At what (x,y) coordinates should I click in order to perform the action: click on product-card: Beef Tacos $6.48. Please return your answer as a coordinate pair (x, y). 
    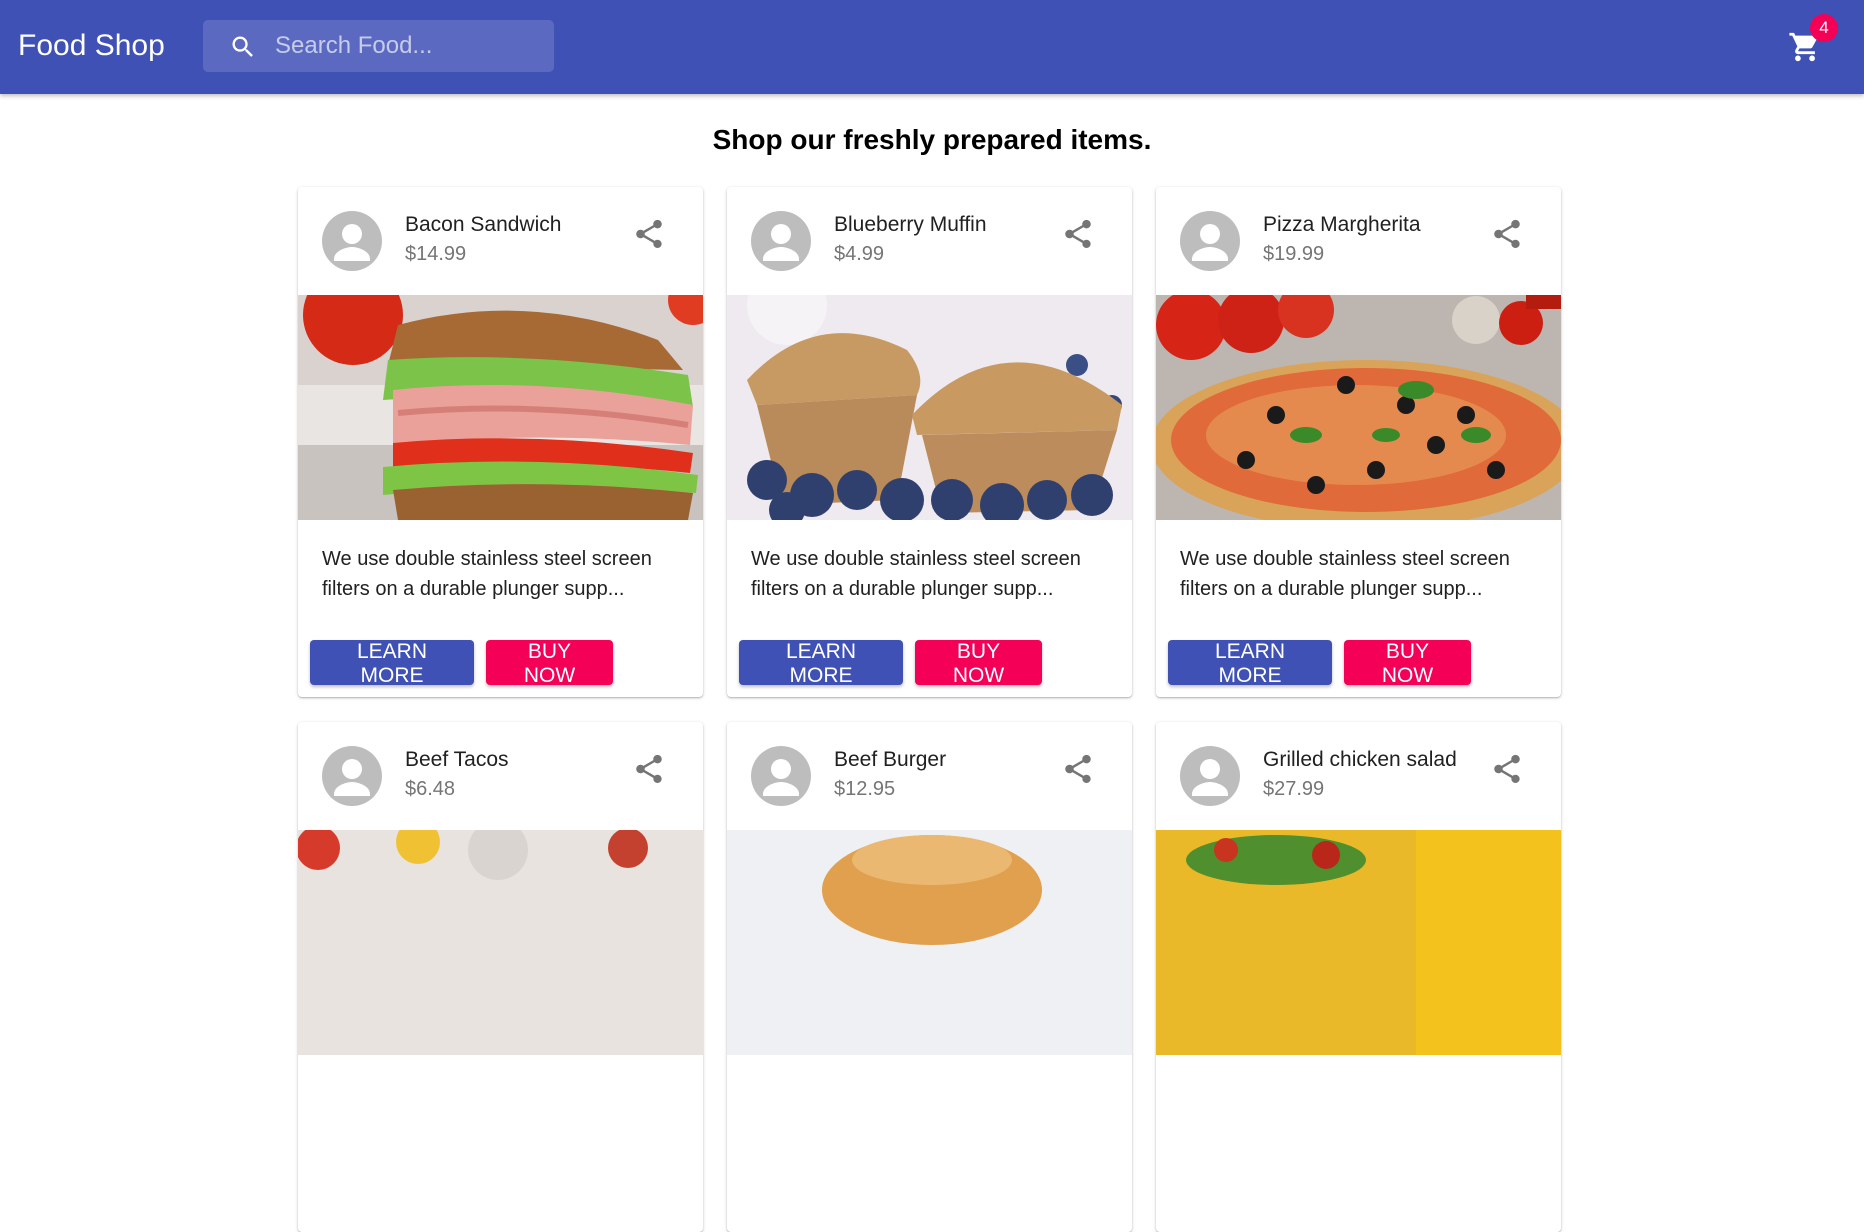
    Looking at the image, I should click on (500, 977).